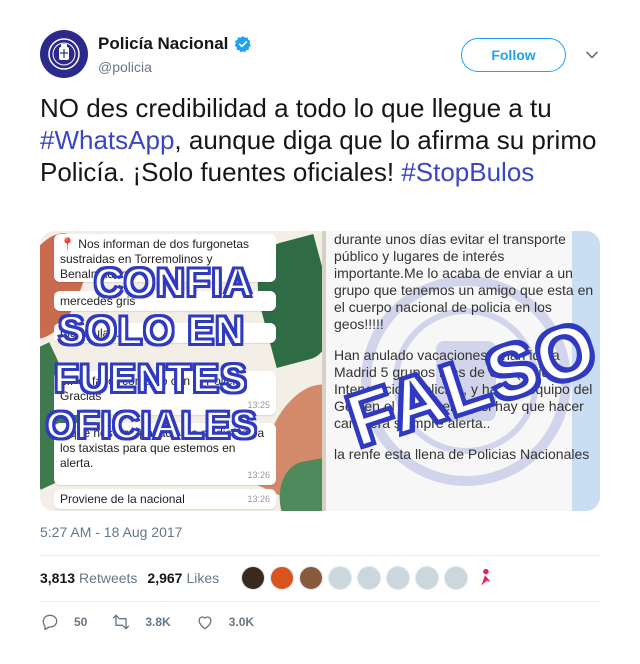  Describe the element at coordinates (173, 283) in the screenshot. I see `overlay-text: CONFIA` at that location.